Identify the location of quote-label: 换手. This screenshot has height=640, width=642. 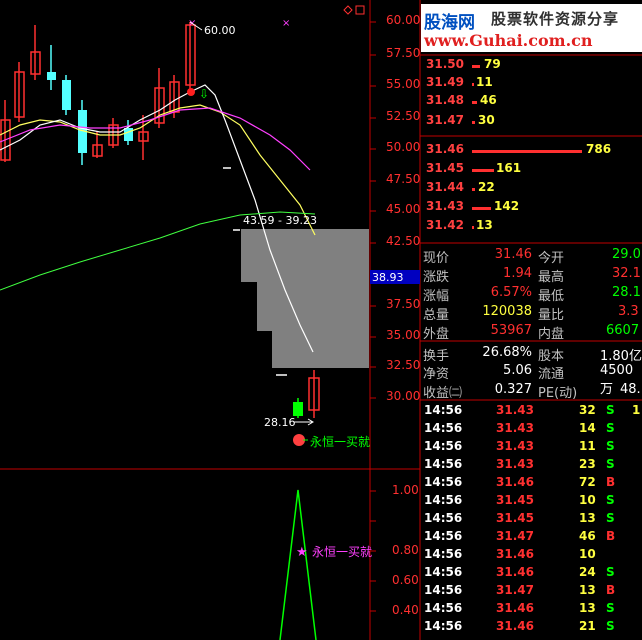
(436, 356).